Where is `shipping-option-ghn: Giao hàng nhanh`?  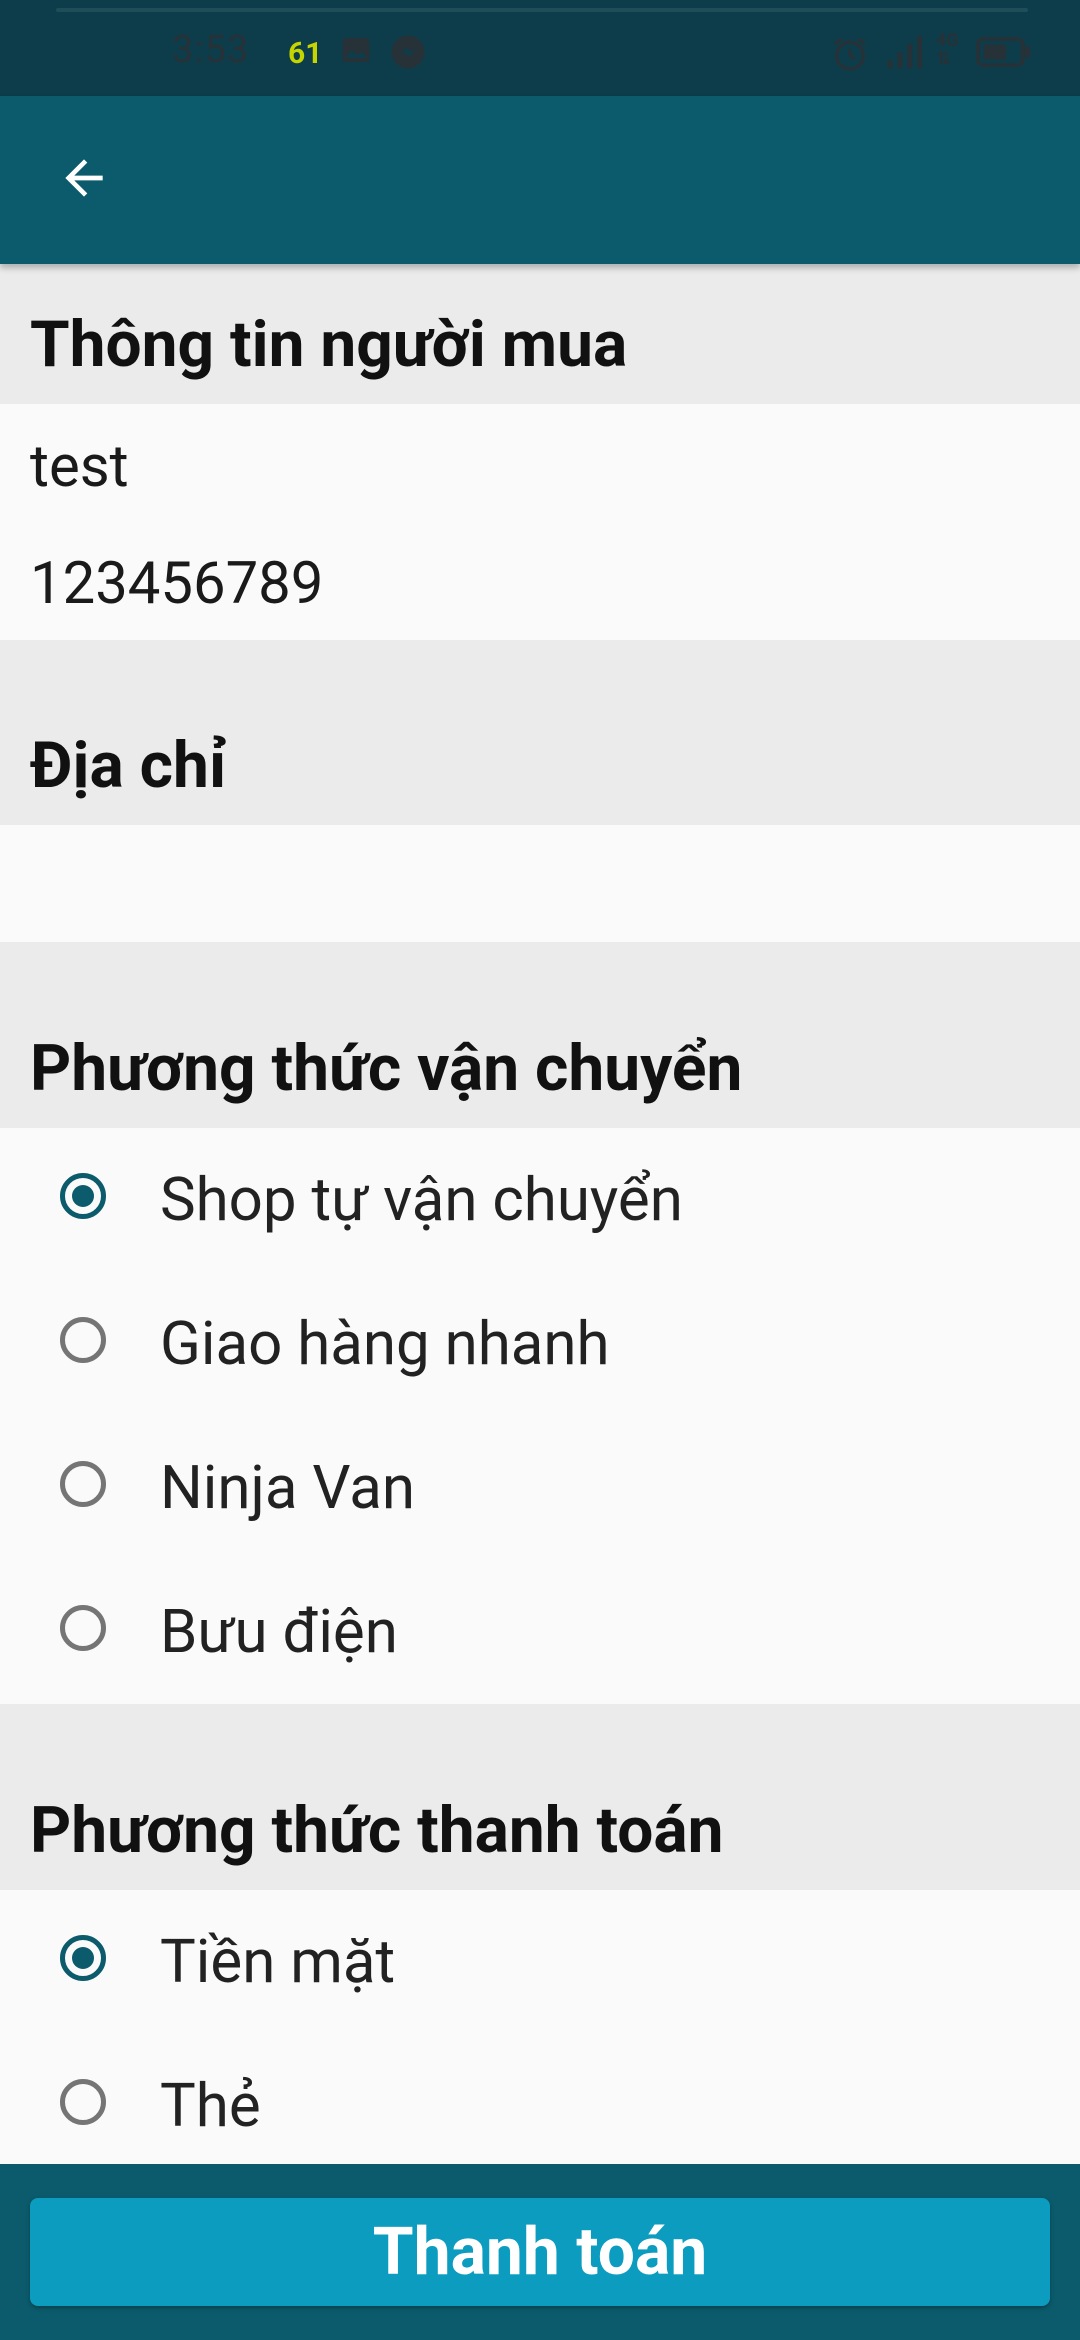 shipping-option-ghn: Giao hàng nhanh is located at coordinates (540, 1344).